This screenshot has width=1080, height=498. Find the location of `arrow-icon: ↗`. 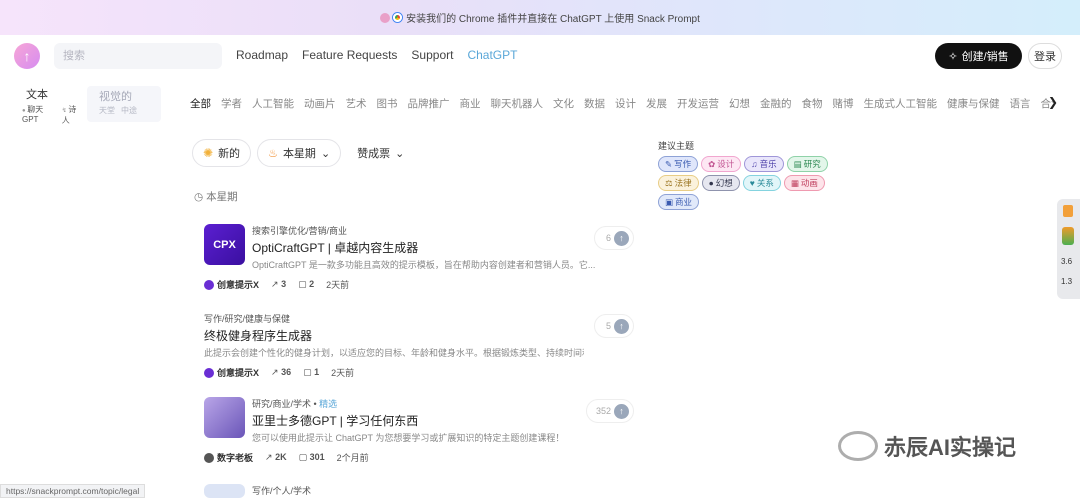

arrow-icon: ↗ is located at coordinates (276, 372).